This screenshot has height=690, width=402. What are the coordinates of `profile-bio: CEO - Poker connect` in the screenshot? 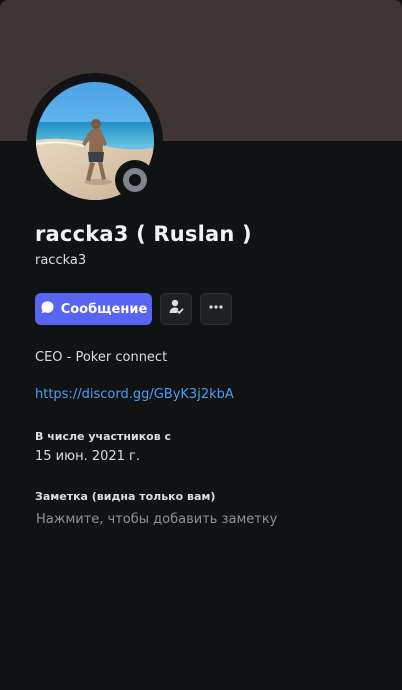 It's located at (101, 357).